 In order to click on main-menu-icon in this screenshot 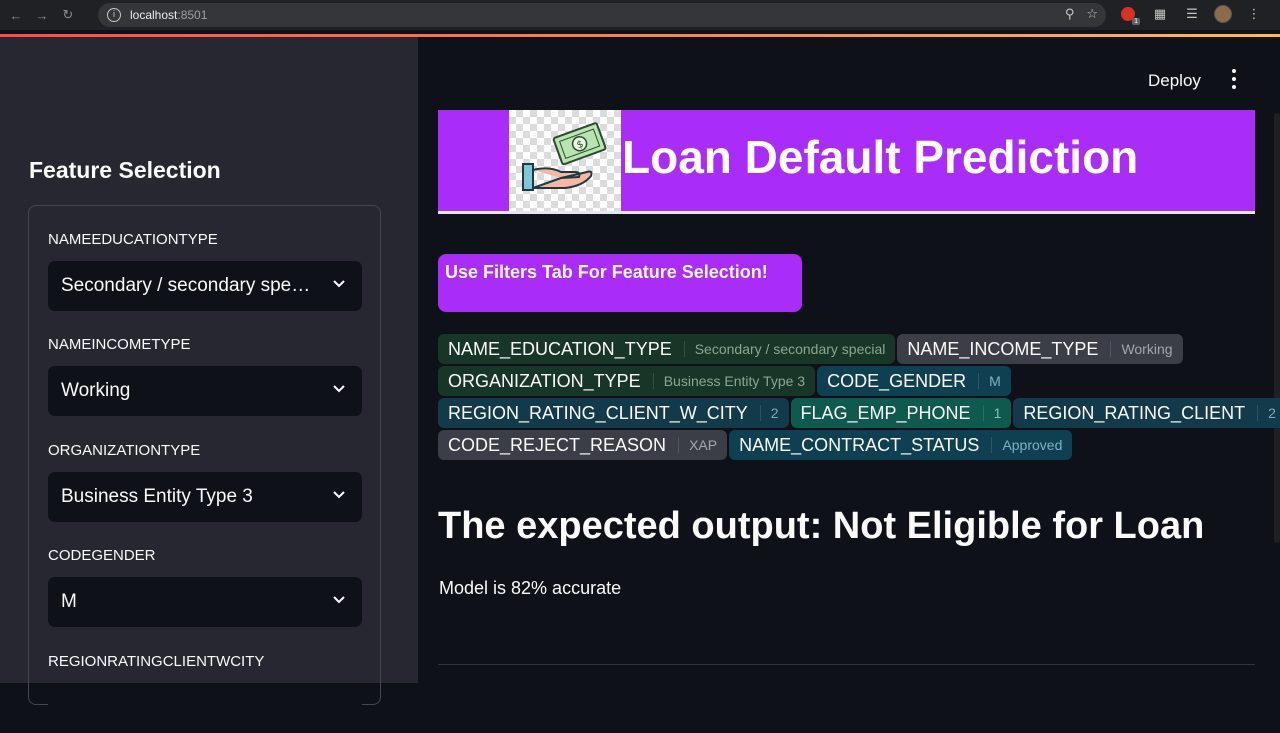, I will do `click(1234, 81)`.